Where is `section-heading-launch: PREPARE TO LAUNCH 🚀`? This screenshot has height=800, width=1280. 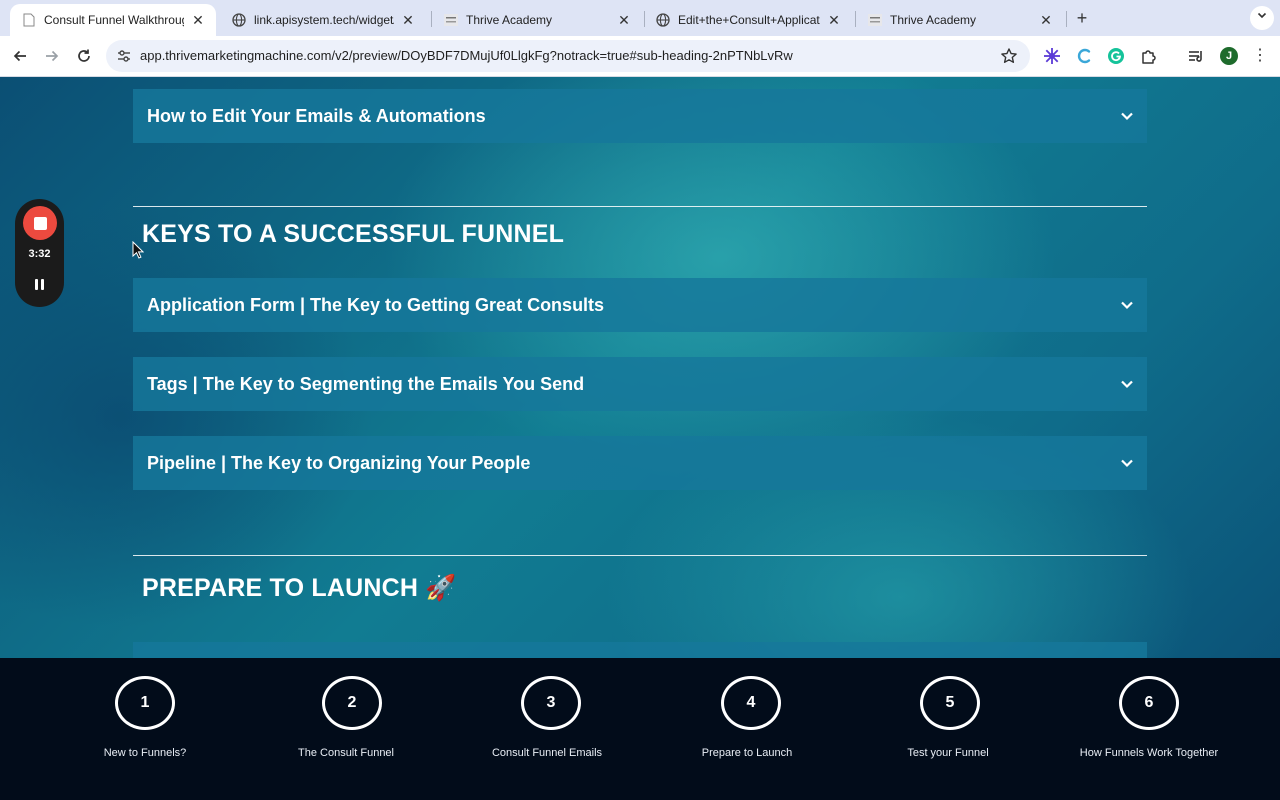
section-heading-launch: PREPARE TO LAUNCH 🚀 is located at coordinates (299, 588).